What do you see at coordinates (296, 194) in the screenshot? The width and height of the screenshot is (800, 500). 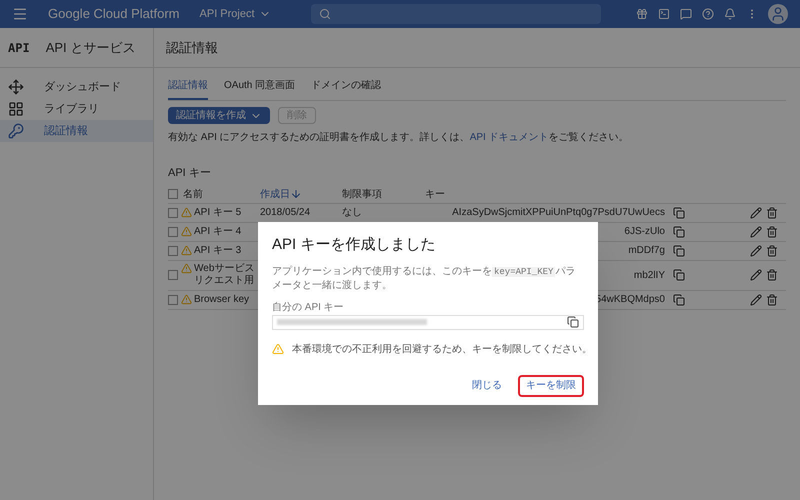 I see `sort-arrow-icon` at bounding box center [296, 194].